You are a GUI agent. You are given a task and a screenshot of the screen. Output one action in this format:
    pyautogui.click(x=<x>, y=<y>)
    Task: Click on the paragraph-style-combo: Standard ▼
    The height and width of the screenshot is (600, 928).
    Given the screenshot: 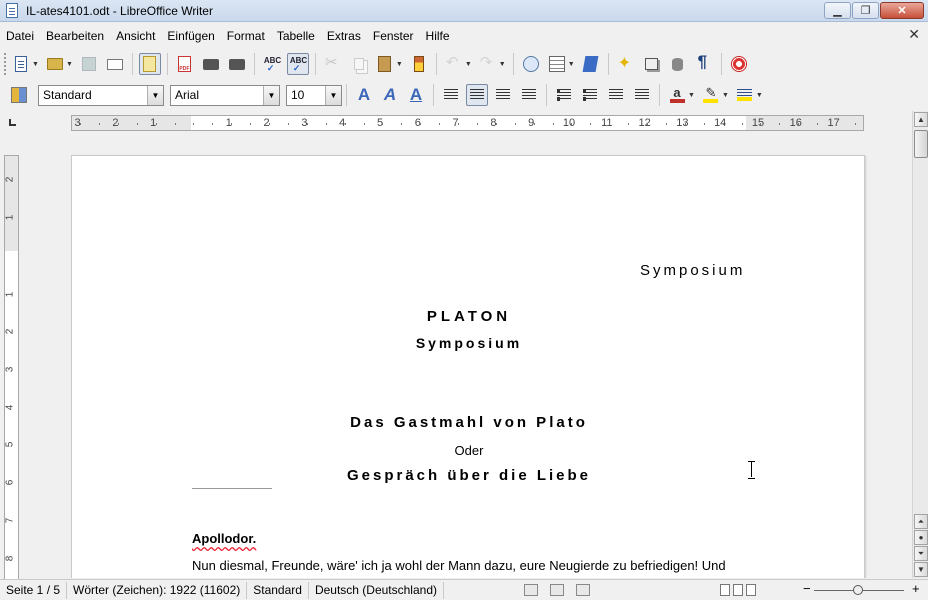 What is the action you would take?
    pyautogui.click(x=101, y=95)
    